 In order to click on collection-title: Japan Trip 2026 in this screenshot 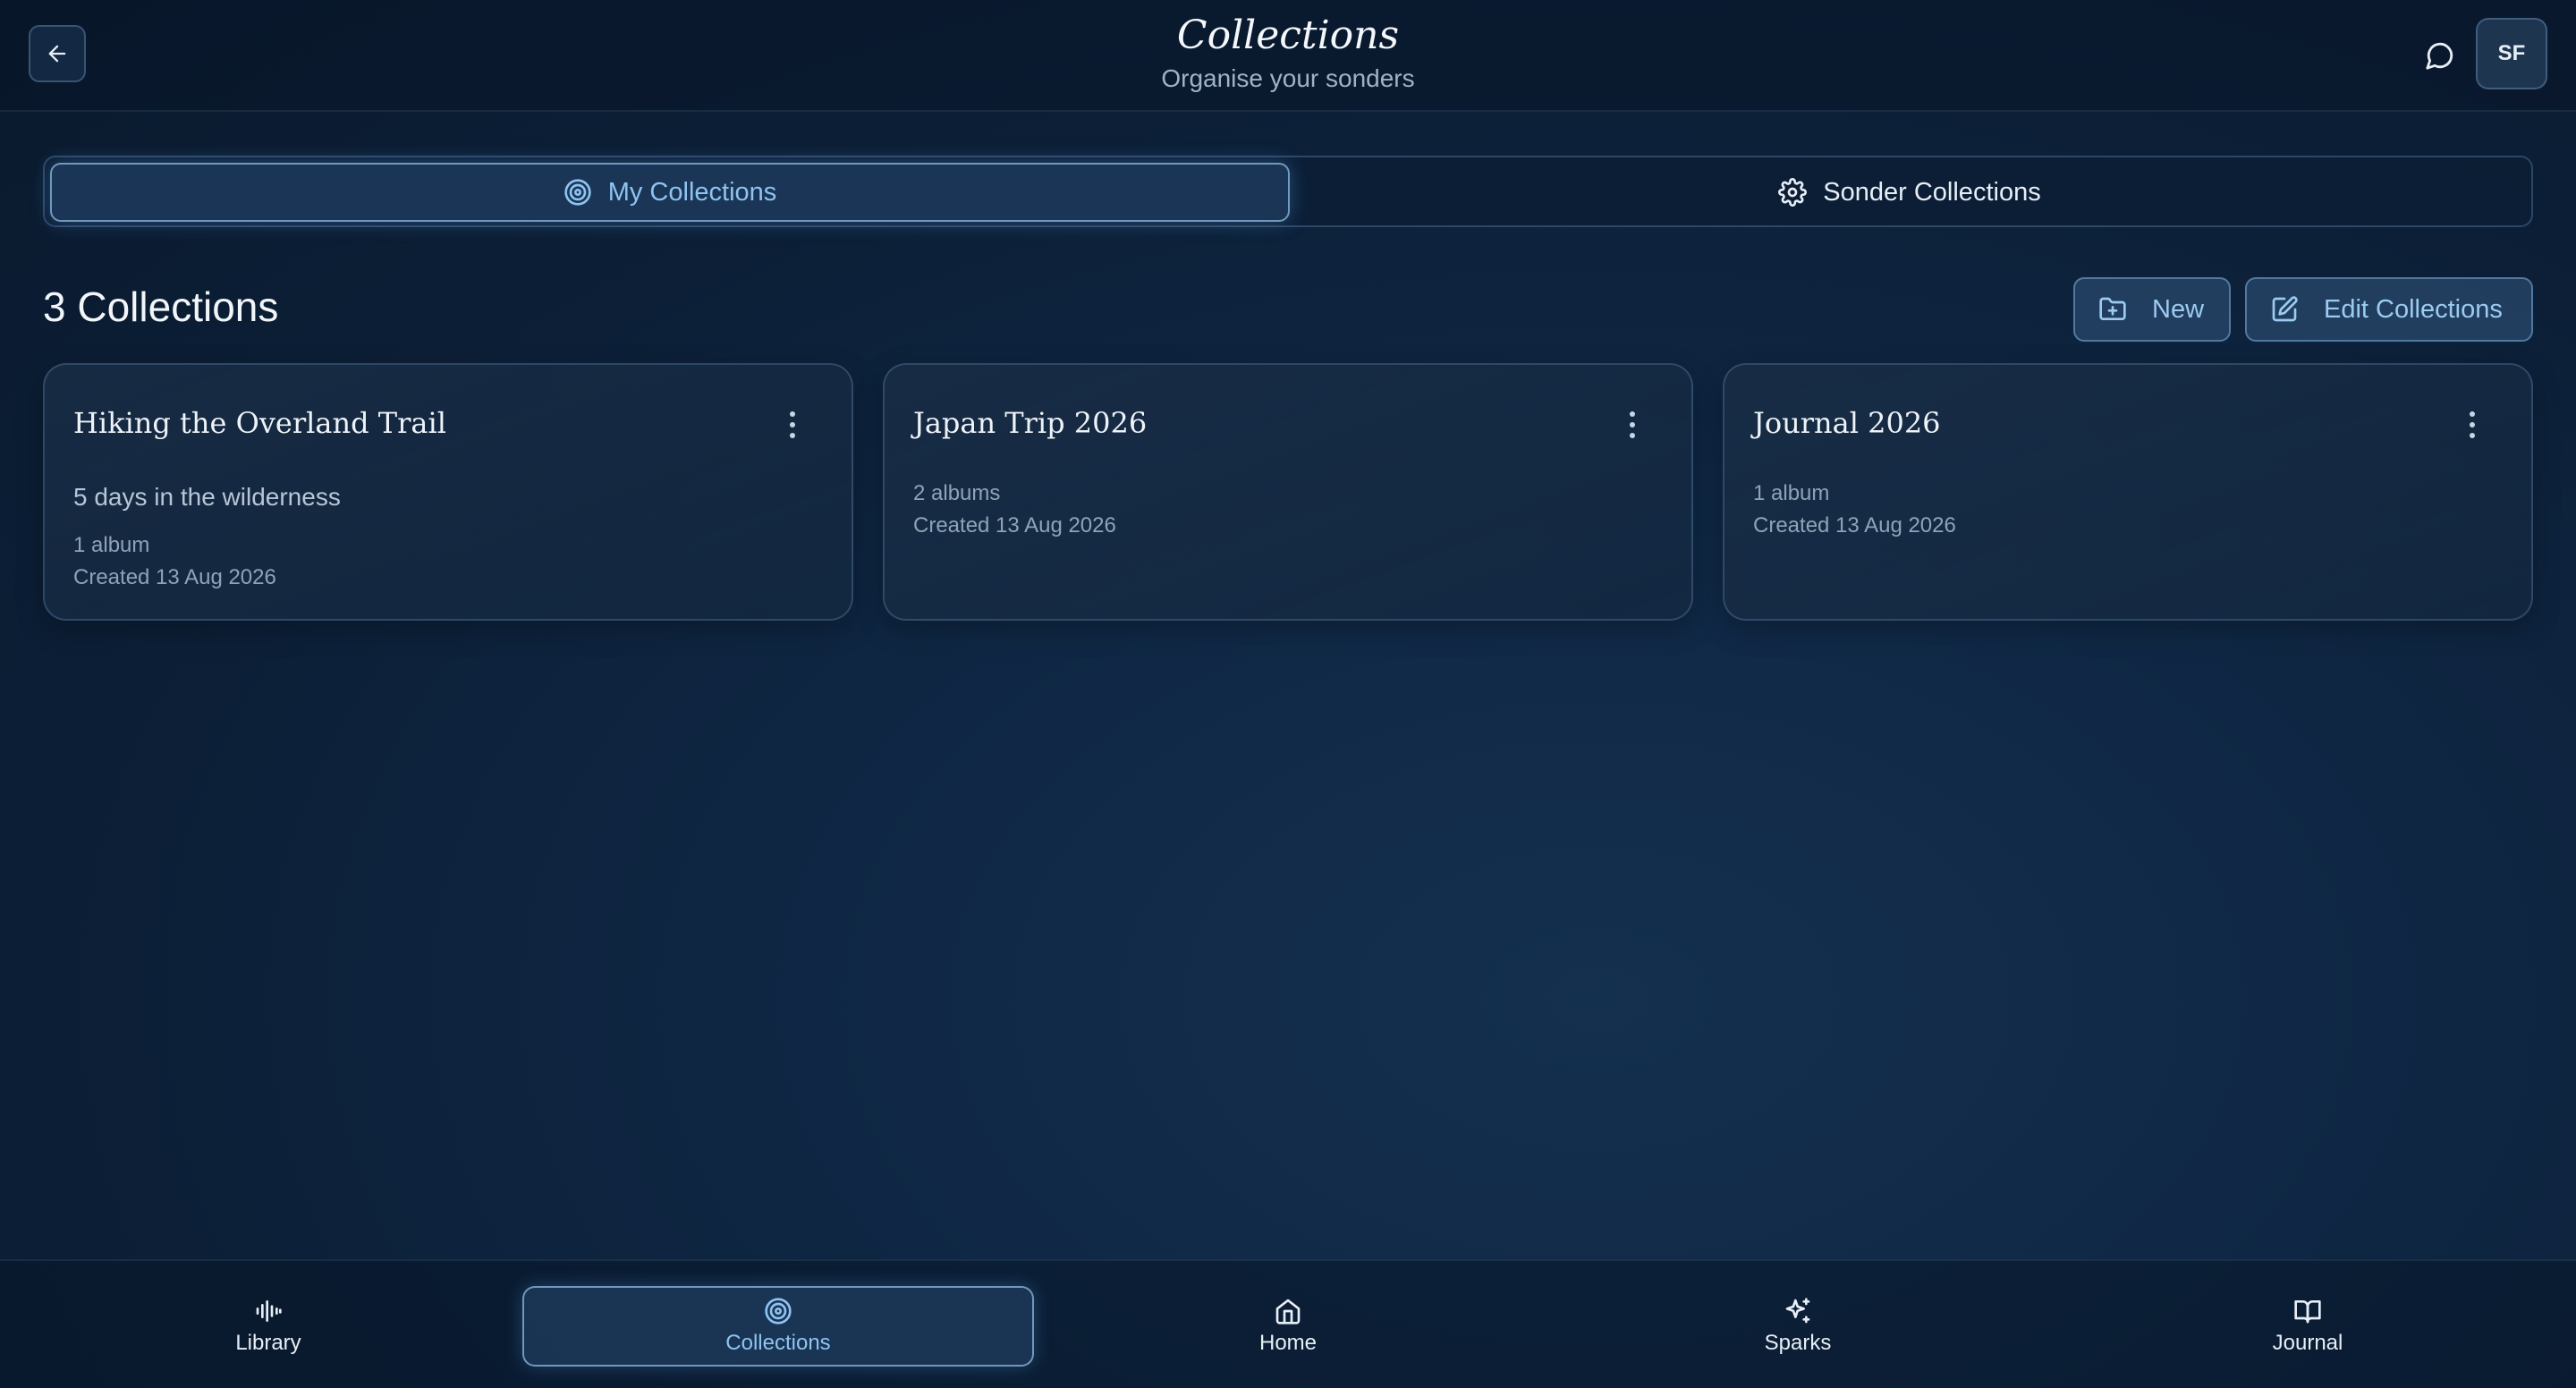, I will do `click(1030, 423)`.